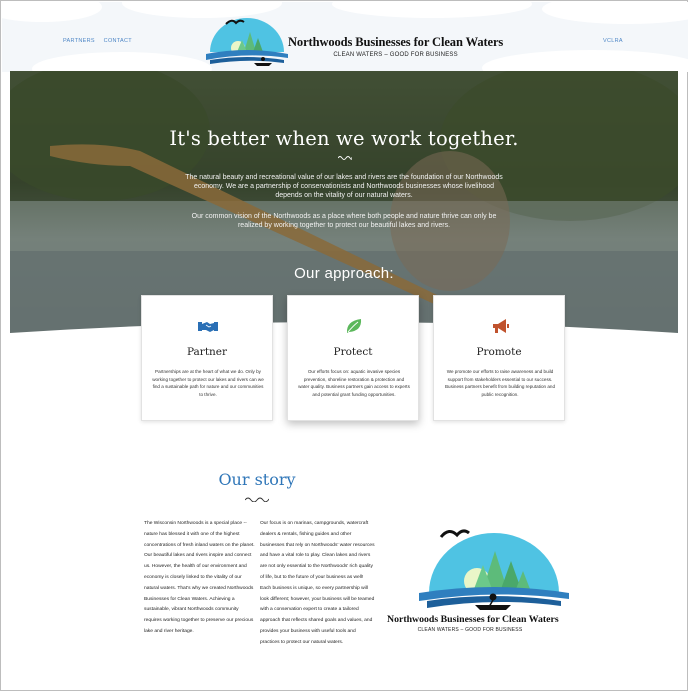  What do you see at coordinates (101, 41) in the screenshot?
I see `main-nav: PARTNERS CONTACT` at bounding box center [101, 41].